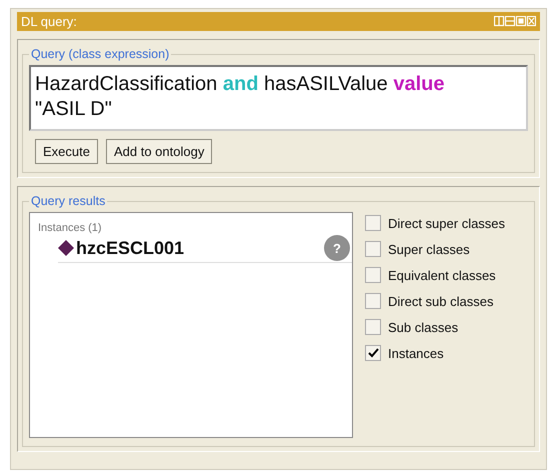 This screenshot has width=549, height=473. Describe the element at coordinates (442, 275) in the screenshot. I see `checkbox-label: Equivalent classes` at that location.